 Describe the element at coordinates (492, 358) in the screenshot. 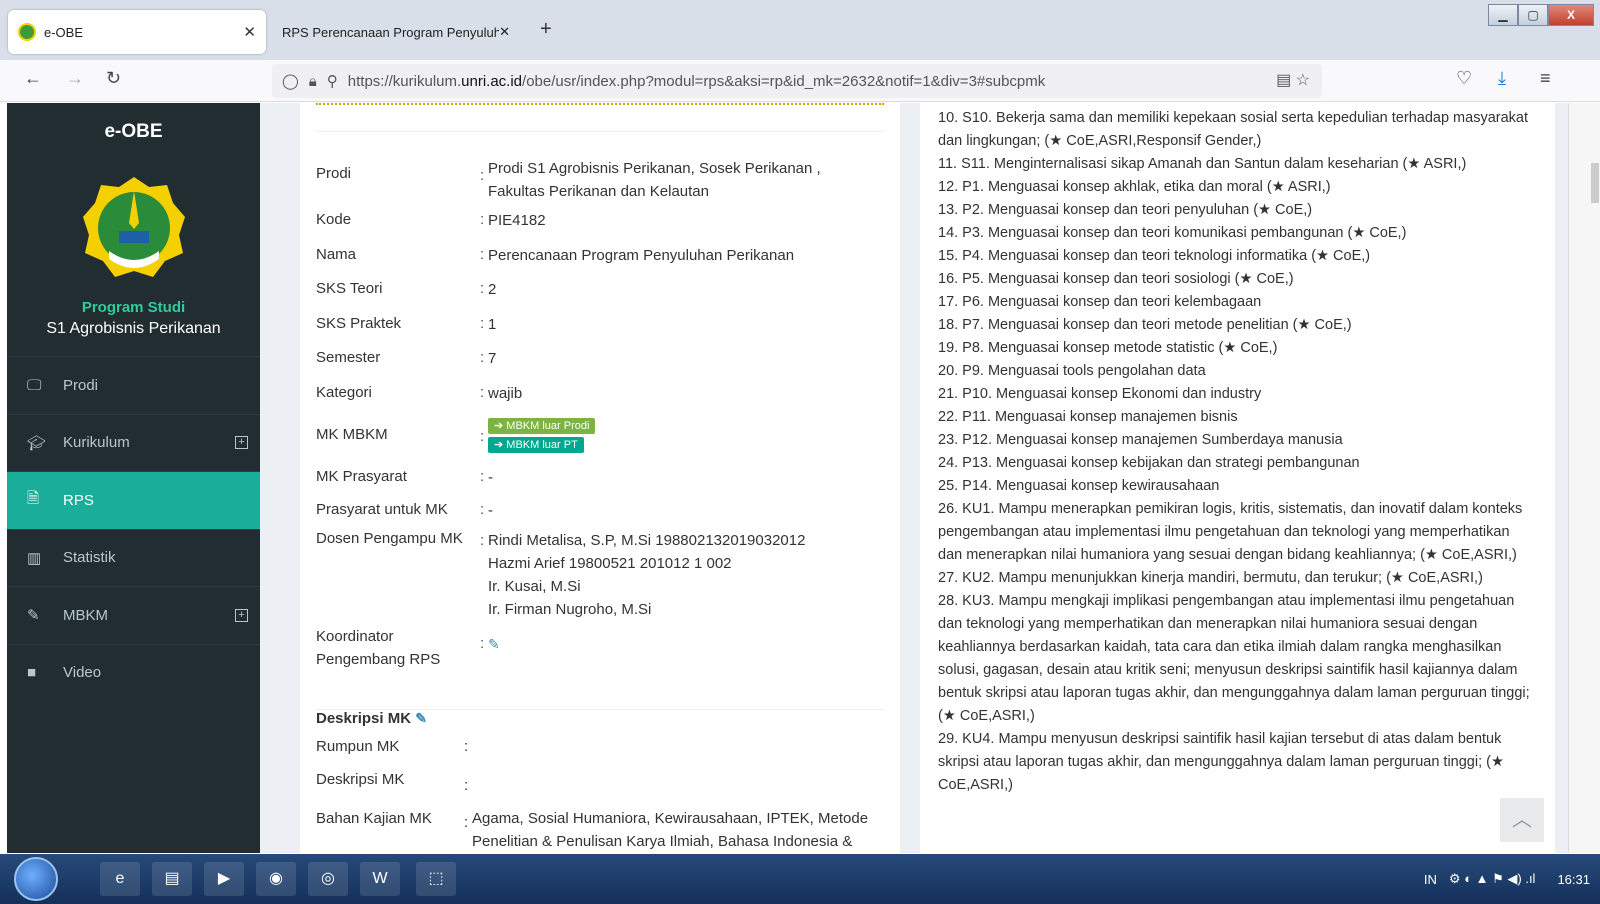

I see `semester-value: 7` at that location.